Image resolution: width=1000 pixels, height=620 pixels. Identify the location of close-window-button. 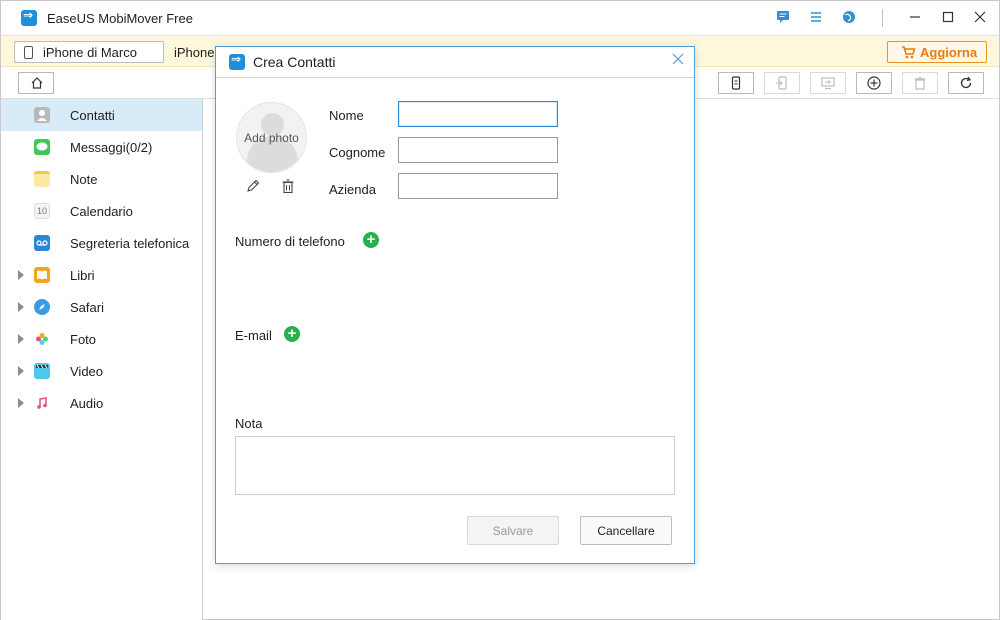
(980, 18).